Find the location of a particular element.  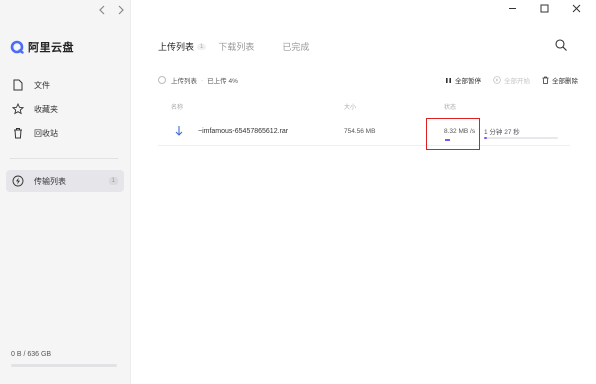

star-icon is located at coordinates (18, 109).